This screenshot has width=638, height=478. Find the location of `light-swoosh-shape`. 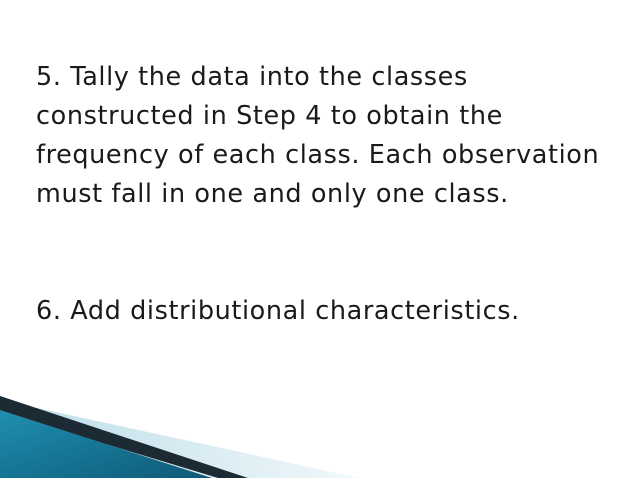

light-swoosh-shape is located at coordinates (180, 439).